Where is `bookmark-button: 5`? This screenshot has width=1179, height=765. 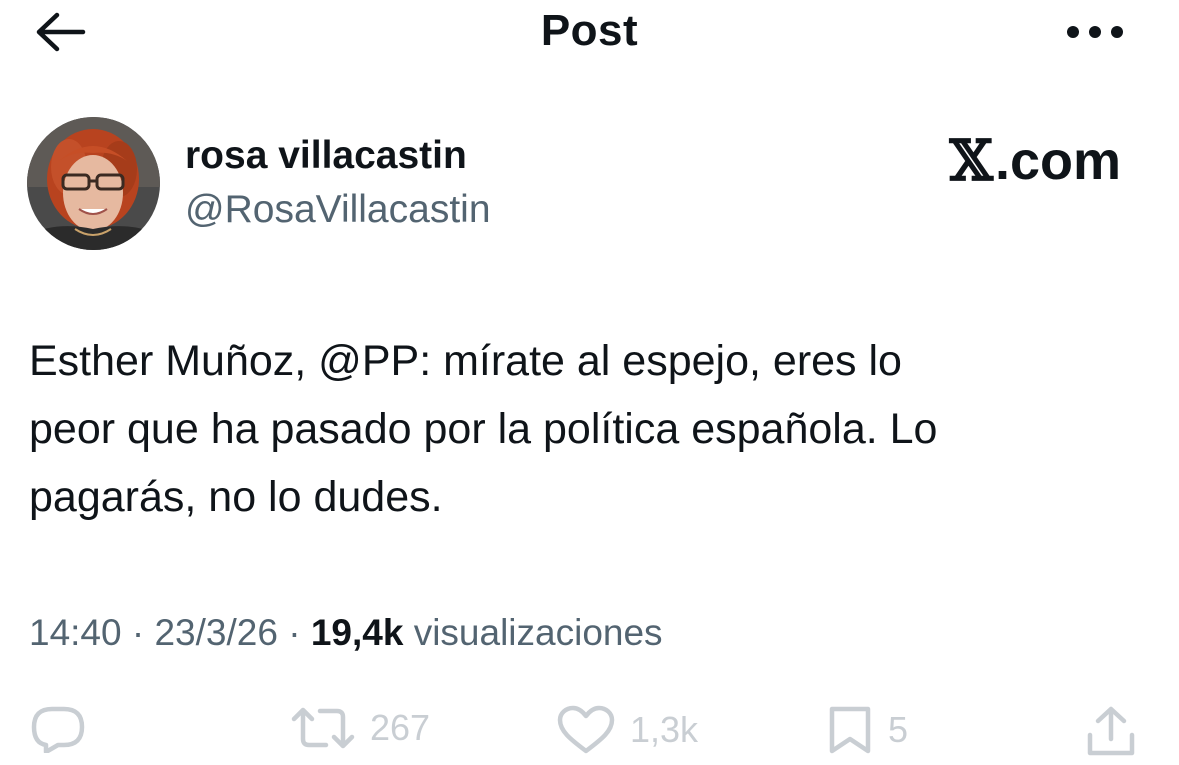
bookmark-button: 5 is located at coordinates (867, 730).